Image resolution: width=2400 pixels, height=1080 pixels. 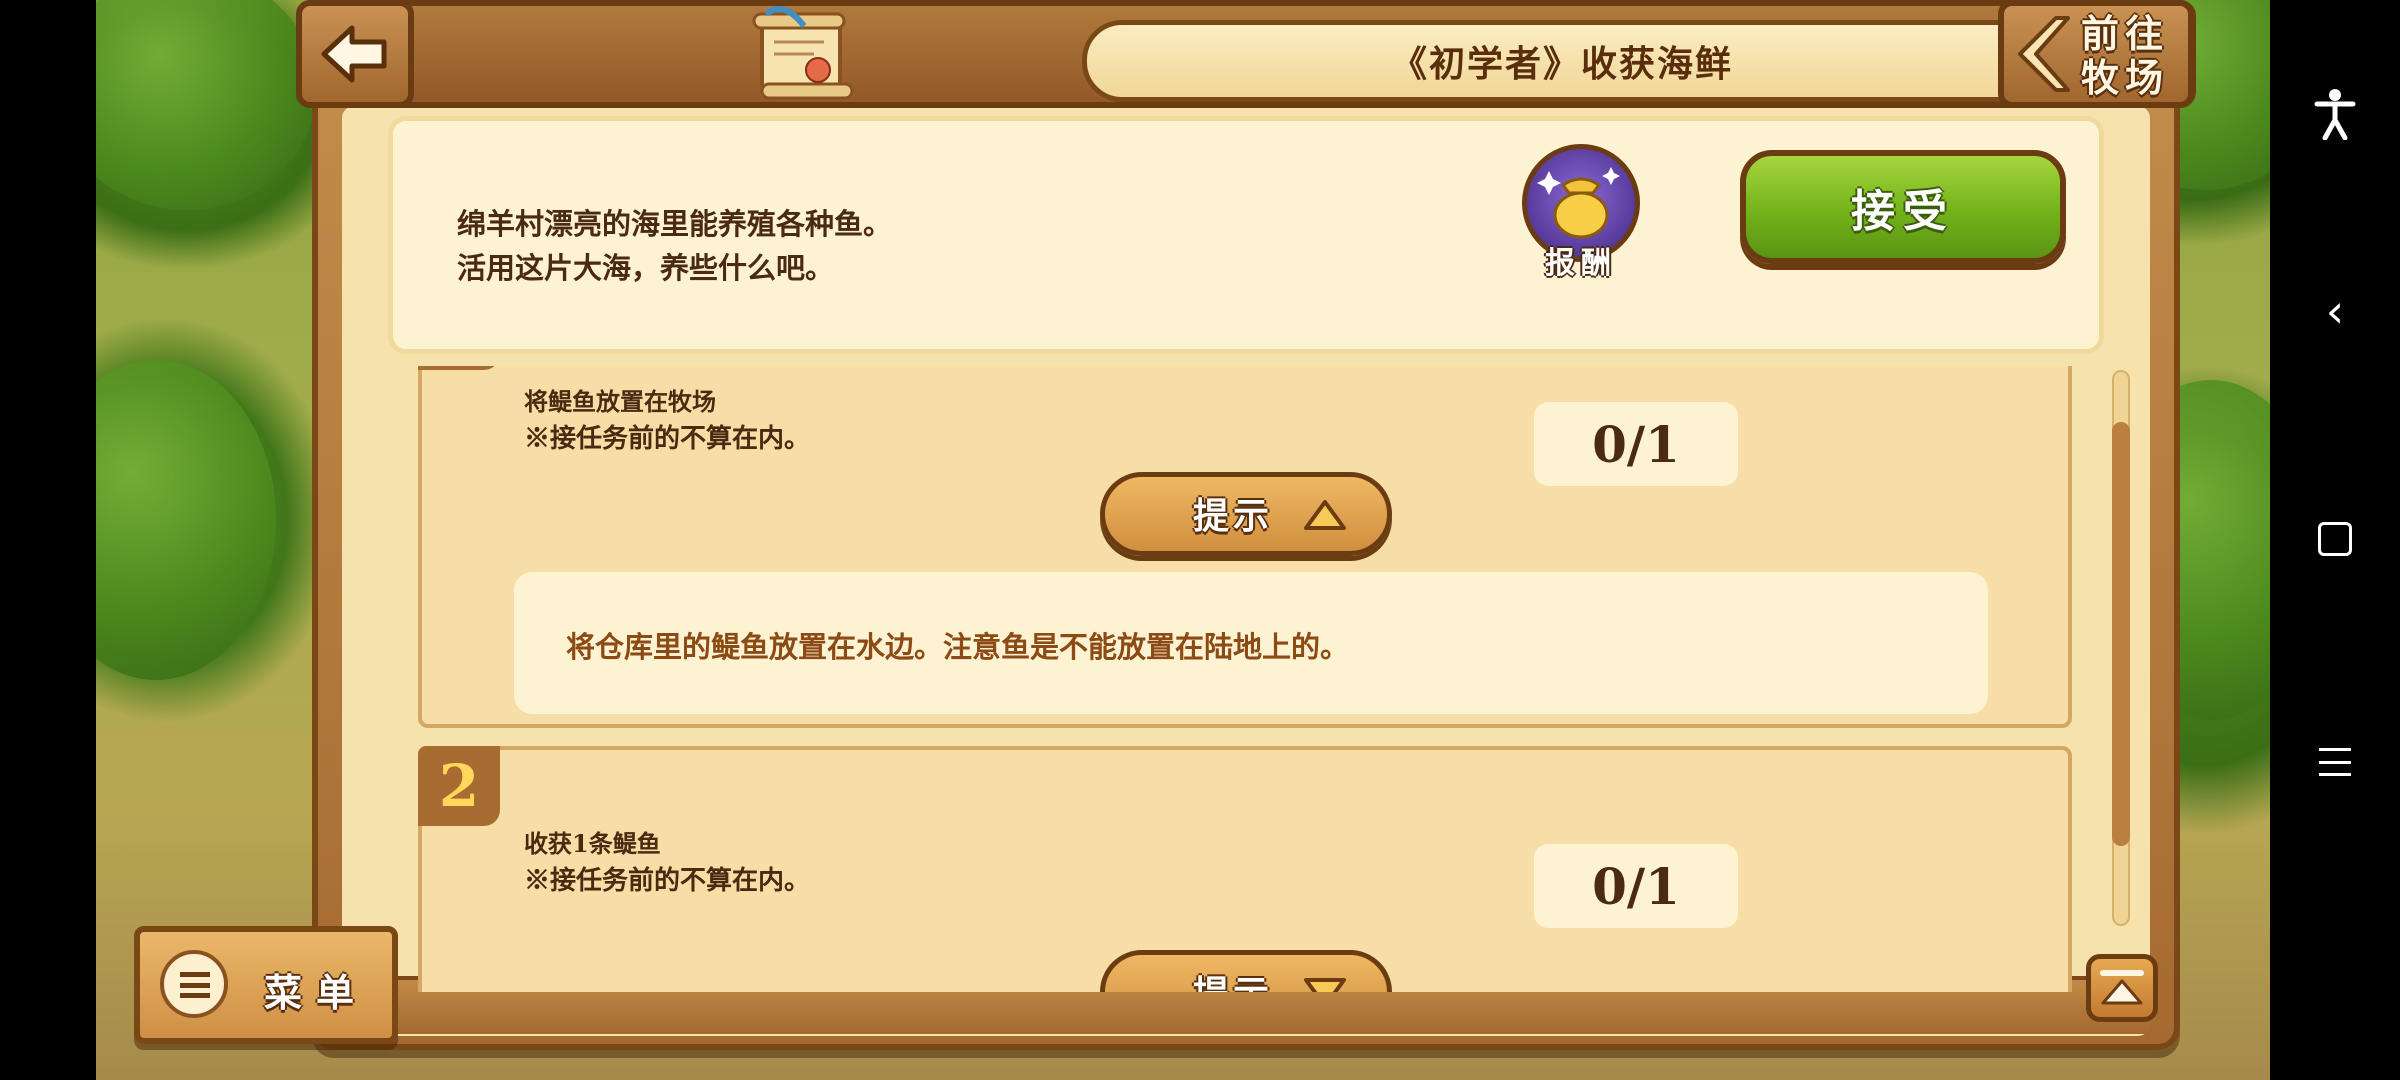 I want to click on goto-ranch-label-line2: 牧场, so click(x=2124, y=78).